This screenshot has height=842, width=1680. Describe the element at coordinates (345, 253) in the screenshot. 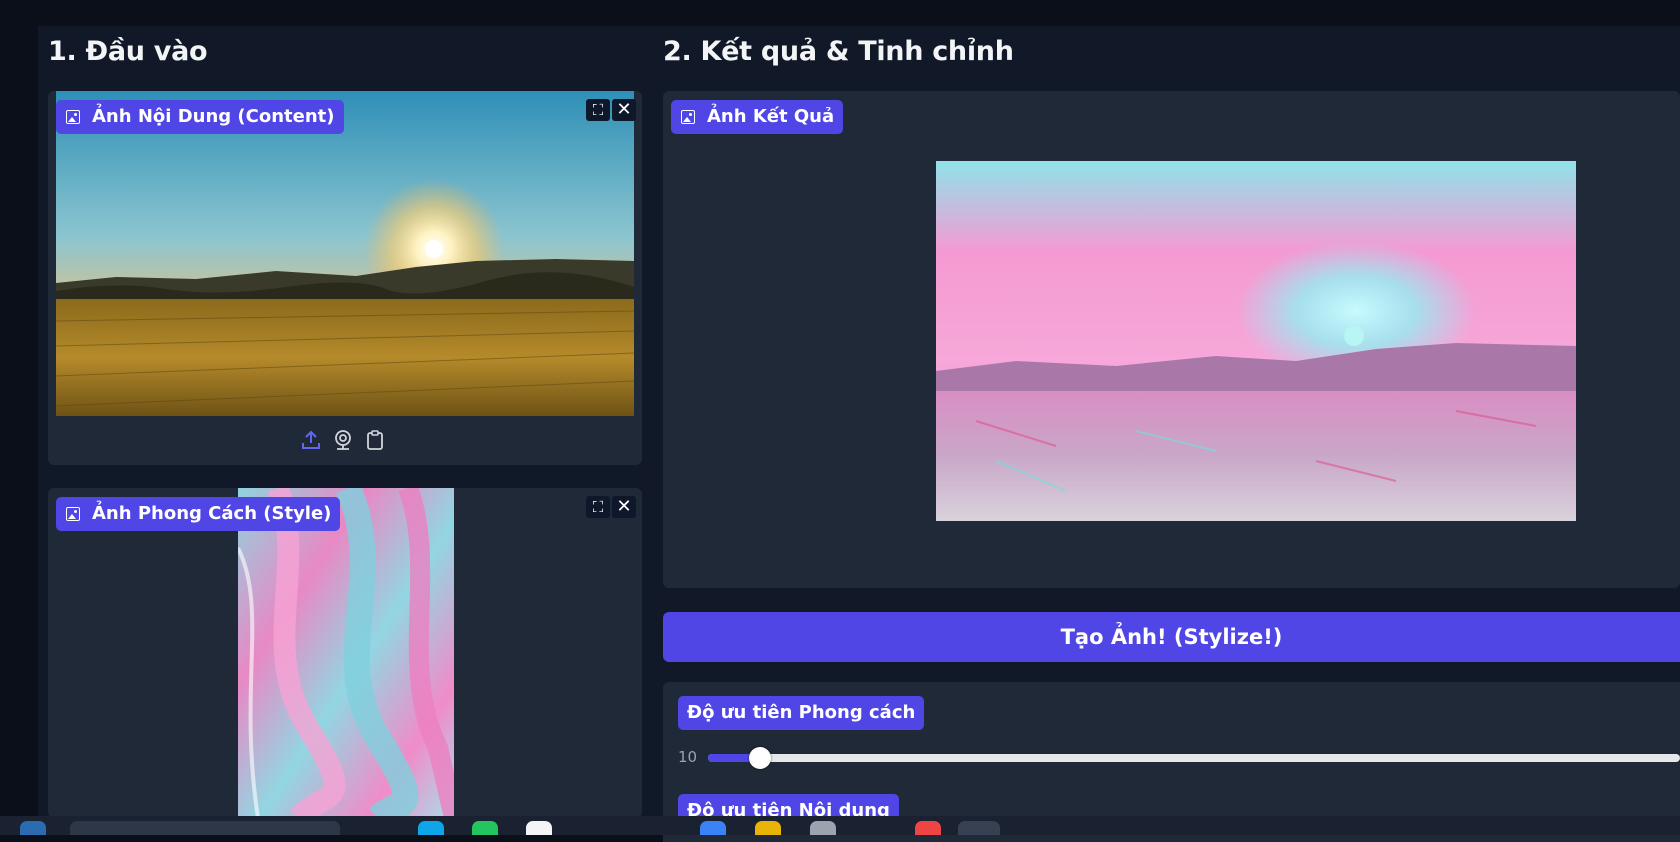

I see `content-image` at that location.